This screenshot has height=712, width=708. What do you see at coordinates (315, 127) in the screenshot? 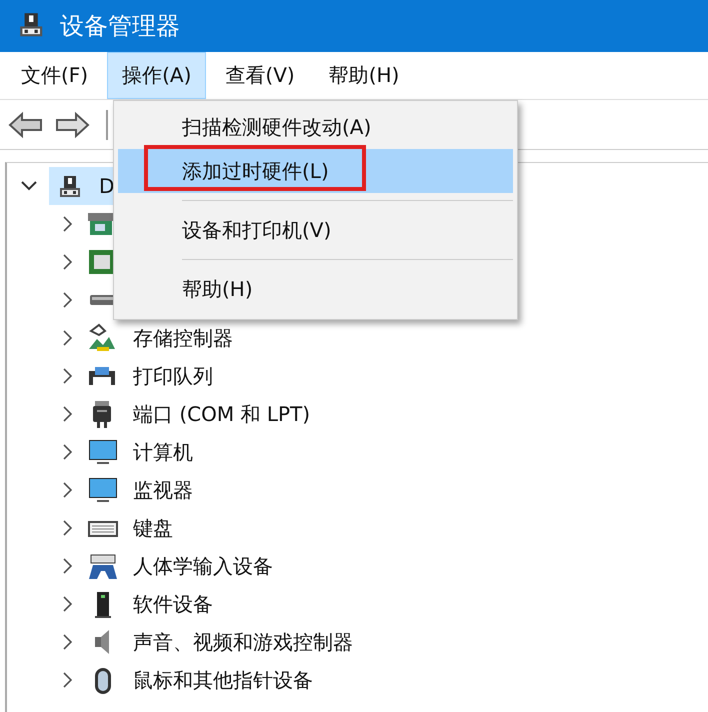
I see `menu-item: 扫描检测硬件改动(A)` at bounding box center [315, 127].